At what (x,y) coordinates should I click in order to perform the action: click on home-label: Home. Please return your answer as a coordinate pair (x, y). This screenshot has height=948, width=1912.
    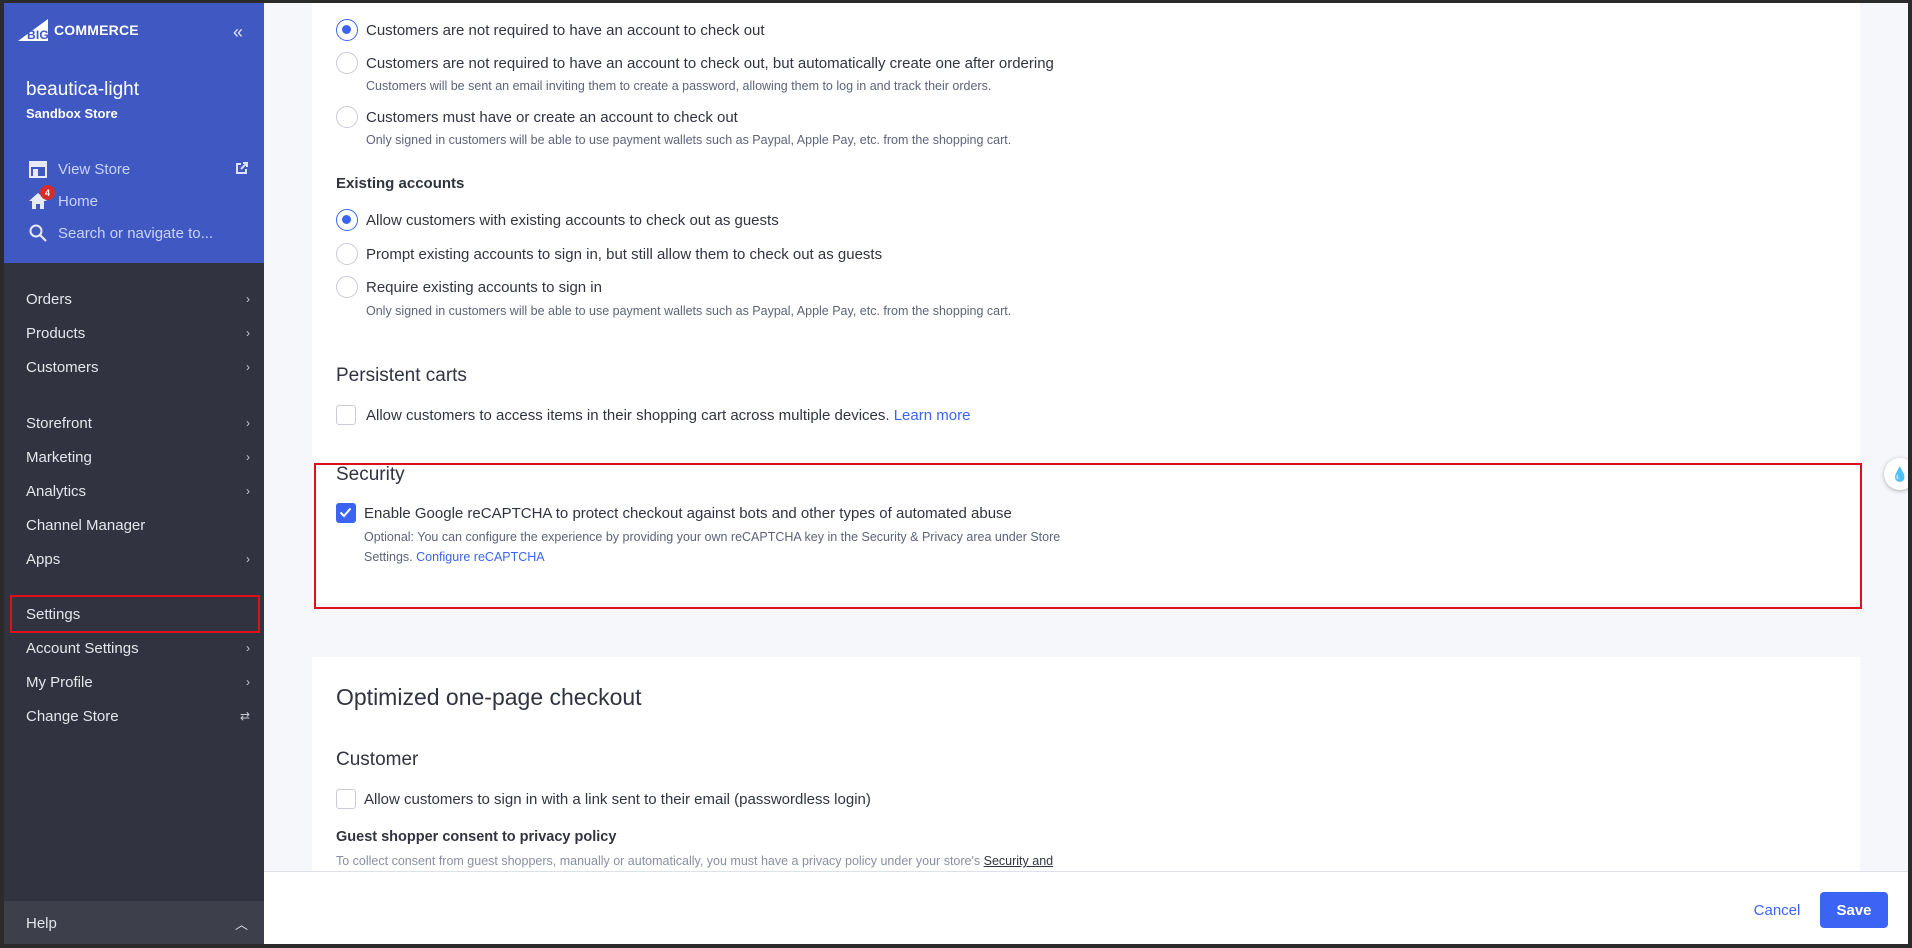
    Looking at the image, I should click on (78, 201).